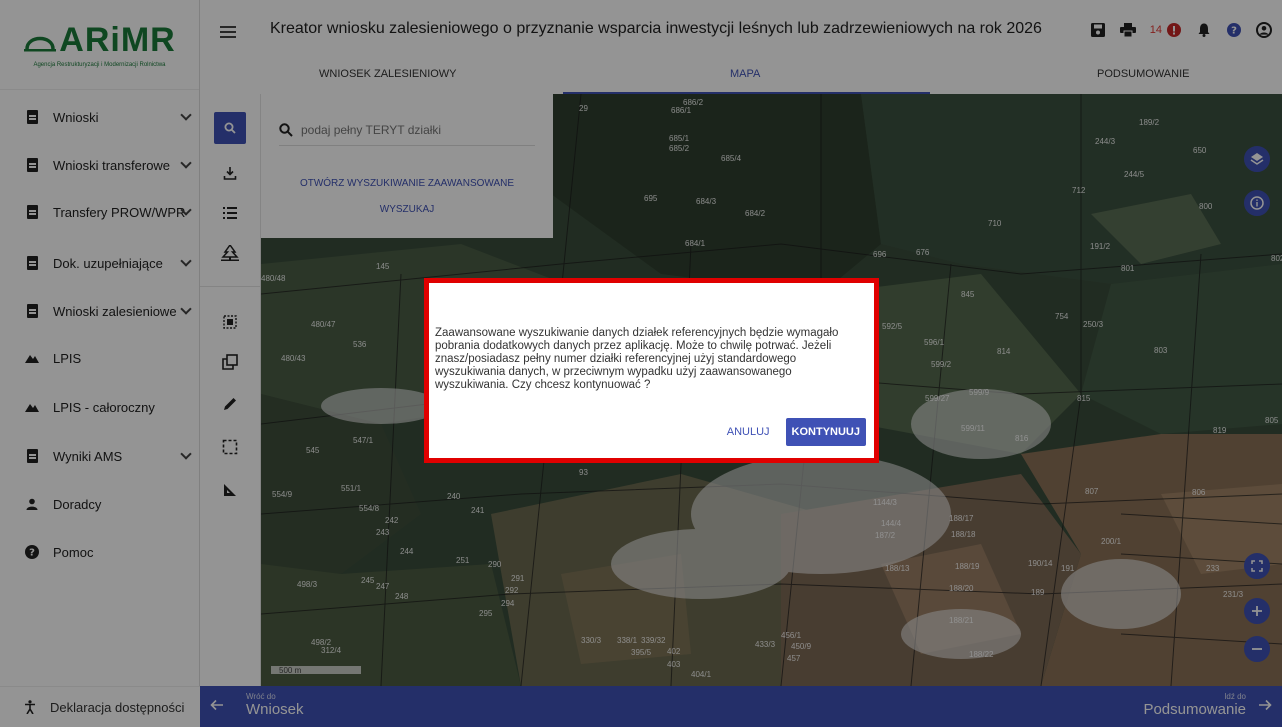 This screenshot has height=727, width=1282. Describe the element at coordinates (825, 432) in the screenshot. I see `continue-button: KONTYNUUJ` at that location.